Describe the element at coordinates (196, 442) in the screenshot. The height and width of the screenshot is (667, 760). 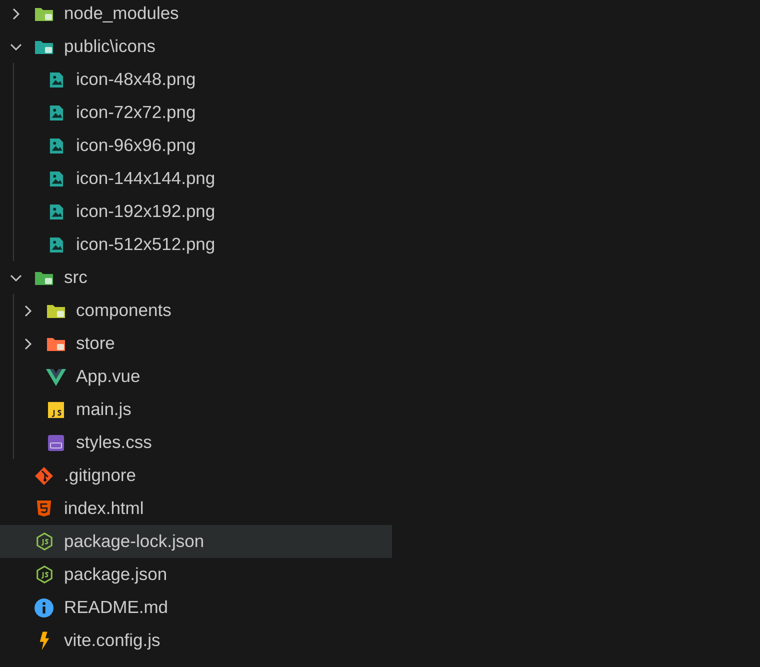
I see `tree-item: styles.css` at that location.